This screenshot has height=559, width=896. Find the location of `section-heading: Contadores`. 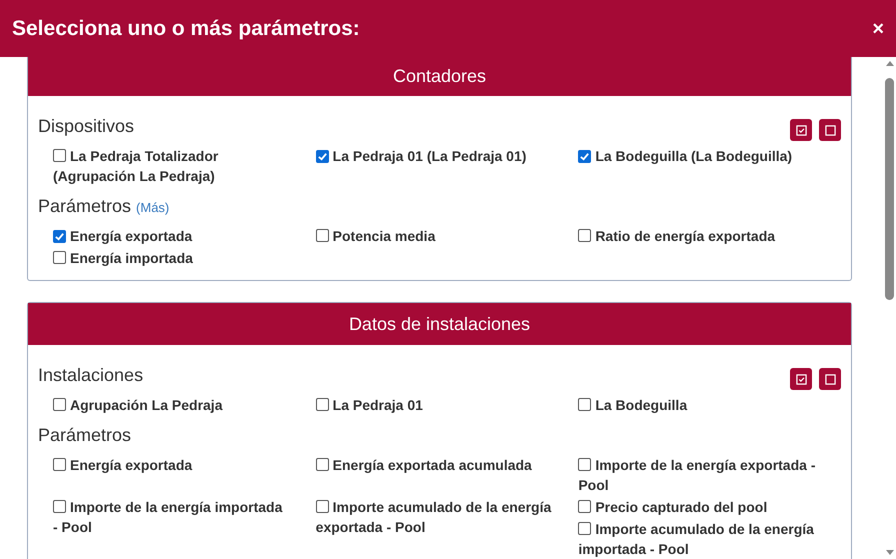

section-heading: Contadores is located at coordinates (439, 76).